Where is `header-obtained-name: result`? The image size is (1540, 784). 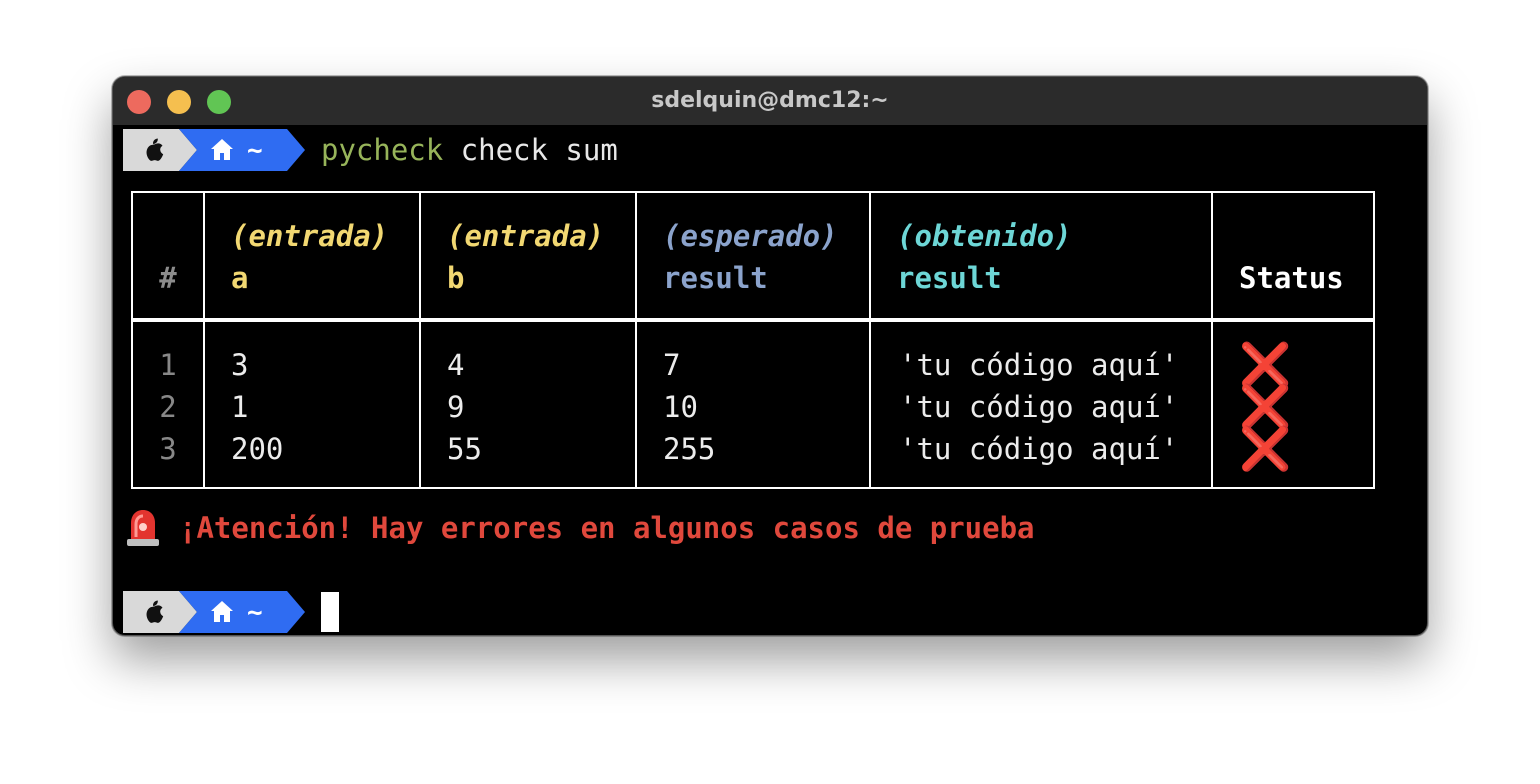
header-obtained-name: result is located at coordinates (949, 278).